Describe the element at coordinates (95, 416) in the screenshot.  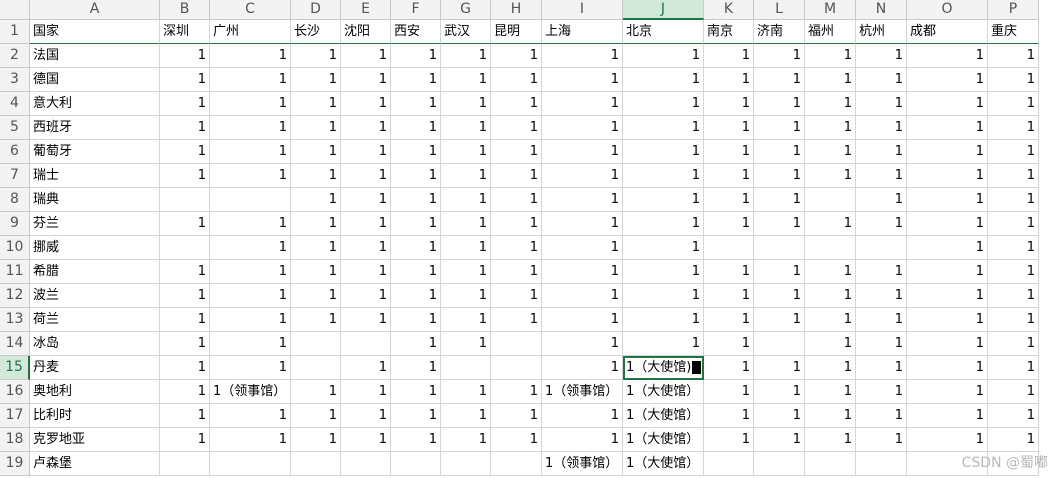
I see `table-cell: 比利时` at that location.